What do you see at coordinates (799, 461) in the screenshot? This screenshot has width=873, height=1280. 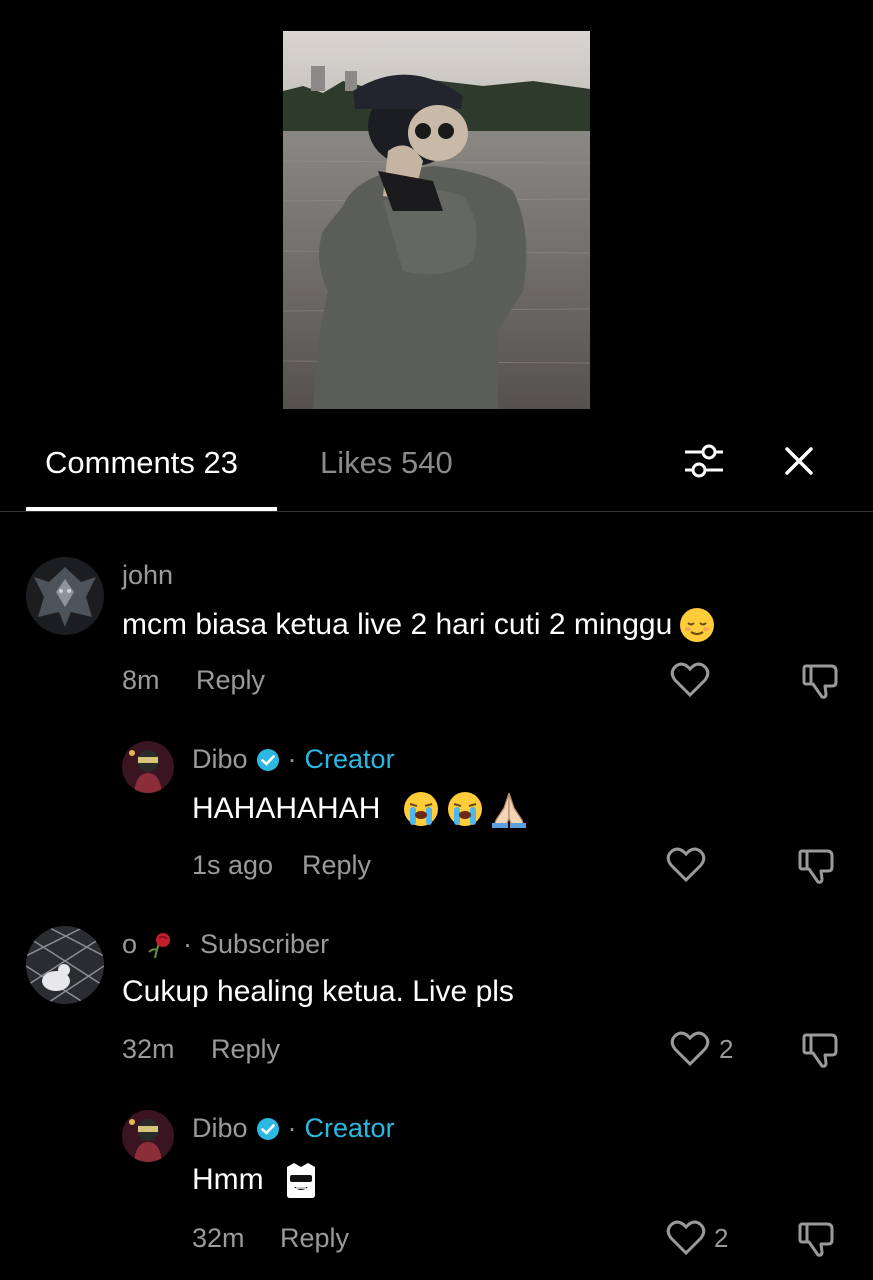 I see `close-icon` at bounding box center [799, 461].